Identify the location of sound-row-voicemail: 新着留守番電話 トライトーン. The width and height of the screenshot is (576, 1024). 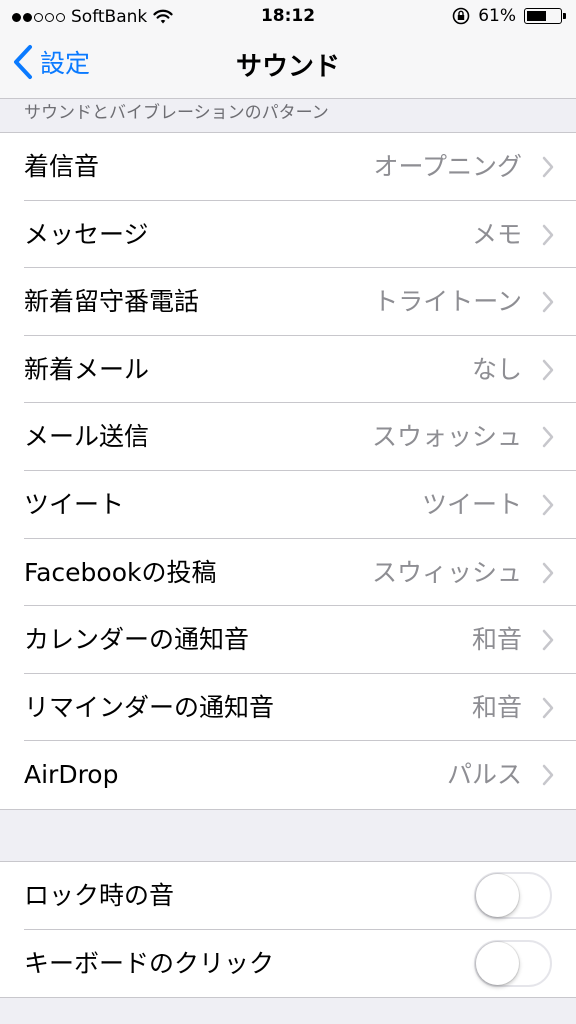
(288, 302).